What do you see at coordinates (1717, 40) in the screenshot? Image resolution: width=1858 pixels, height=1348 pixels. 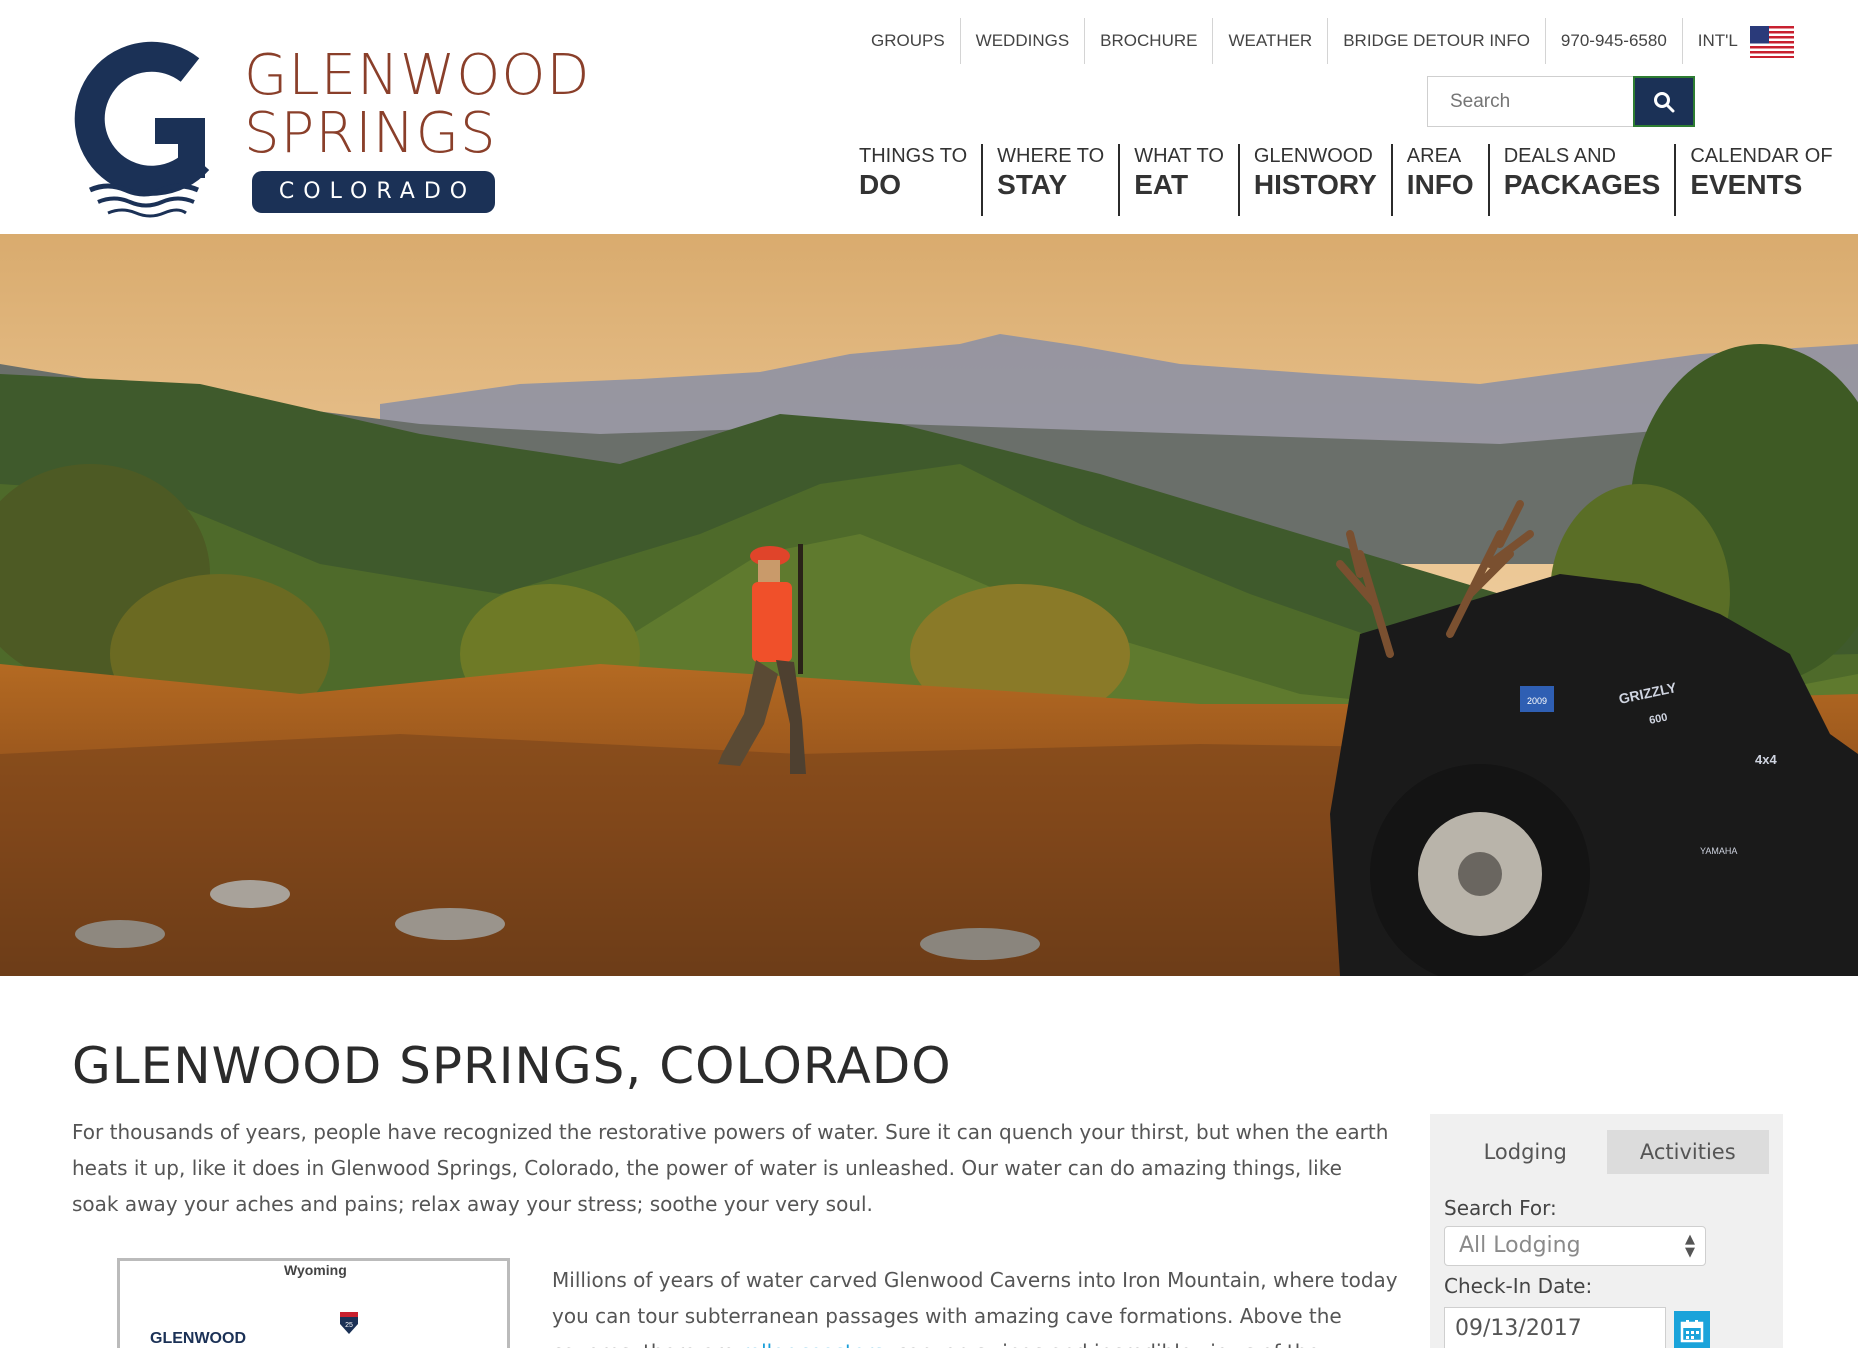 I see `intl-label: INT'L` at bounding box center [1717, 40].